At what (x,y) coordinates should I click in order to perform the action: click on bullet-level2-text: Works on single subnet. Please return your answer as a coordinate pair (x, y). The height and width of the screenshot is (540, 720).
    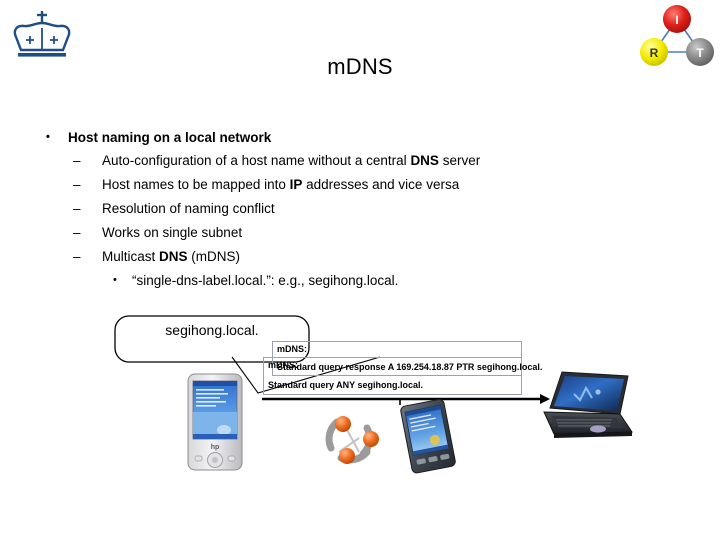
    Looking at the image, I should click on (172, 232).